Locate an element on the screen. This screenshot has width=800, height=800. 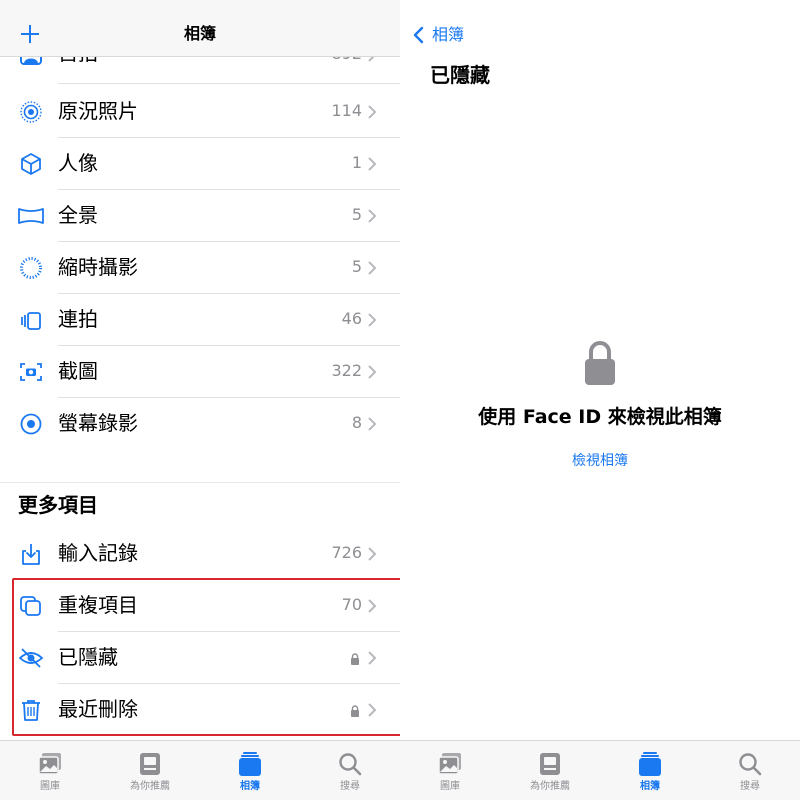
album-row-portrait: 人像 1 is located at coordinates (200, 164).